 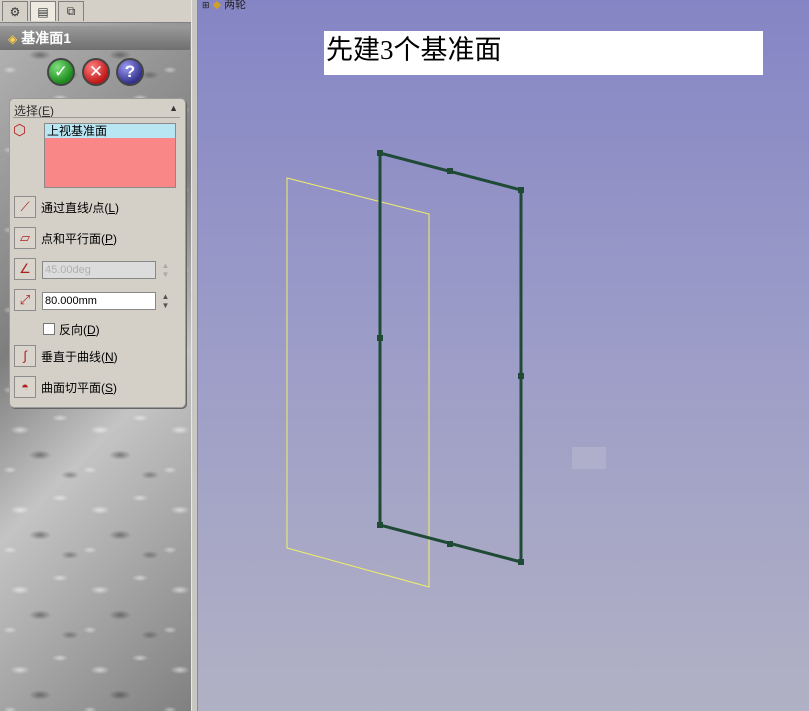 I want to click on checkmark-icon: ✓, so click(x=61, y=71).